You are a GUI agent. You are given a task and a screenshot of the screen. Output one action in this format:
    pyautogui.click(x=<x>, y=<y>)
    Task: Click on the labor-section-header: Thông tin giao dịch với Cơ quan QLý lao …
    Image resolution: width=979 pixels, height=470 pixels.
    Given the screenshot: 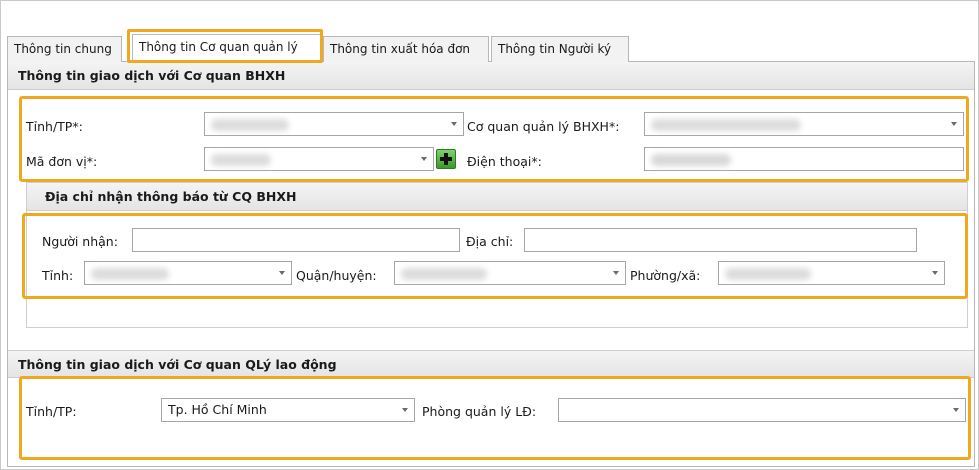 What is the action you would take?
    pyautogui.click(x=491, y=364)
    